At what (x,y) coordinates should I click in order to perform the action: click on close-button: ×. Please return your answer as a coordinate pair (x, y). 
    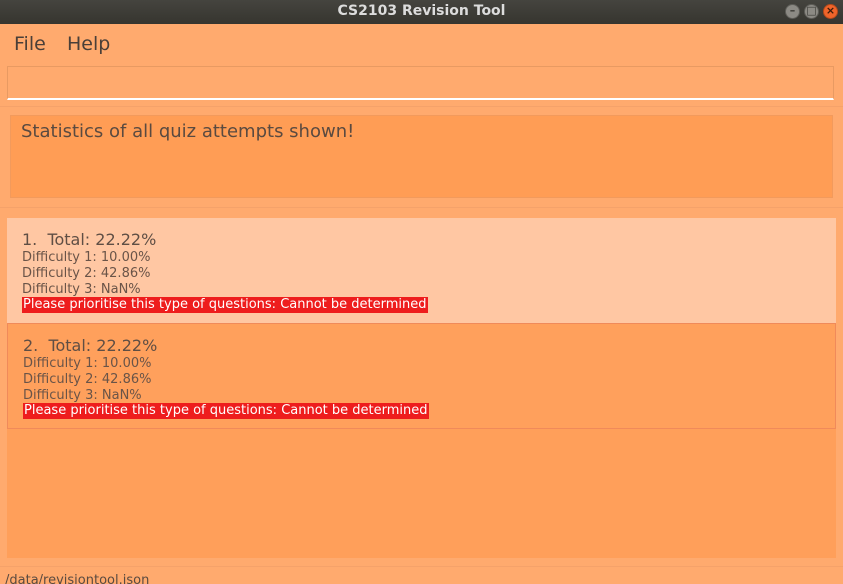
    Looking at the image, I should click on (830, 11).